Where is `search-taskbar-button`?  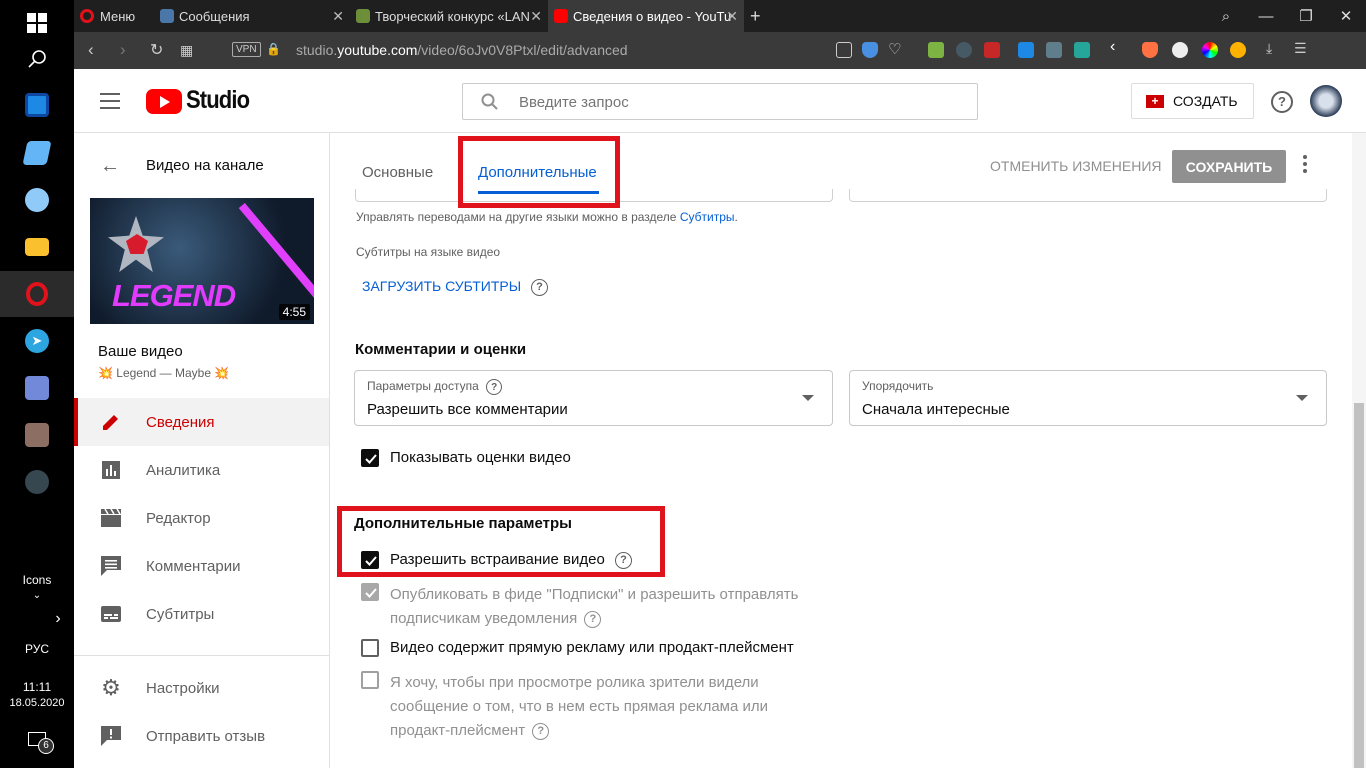
search-taskbar-button is located at coordinates (37, 59).